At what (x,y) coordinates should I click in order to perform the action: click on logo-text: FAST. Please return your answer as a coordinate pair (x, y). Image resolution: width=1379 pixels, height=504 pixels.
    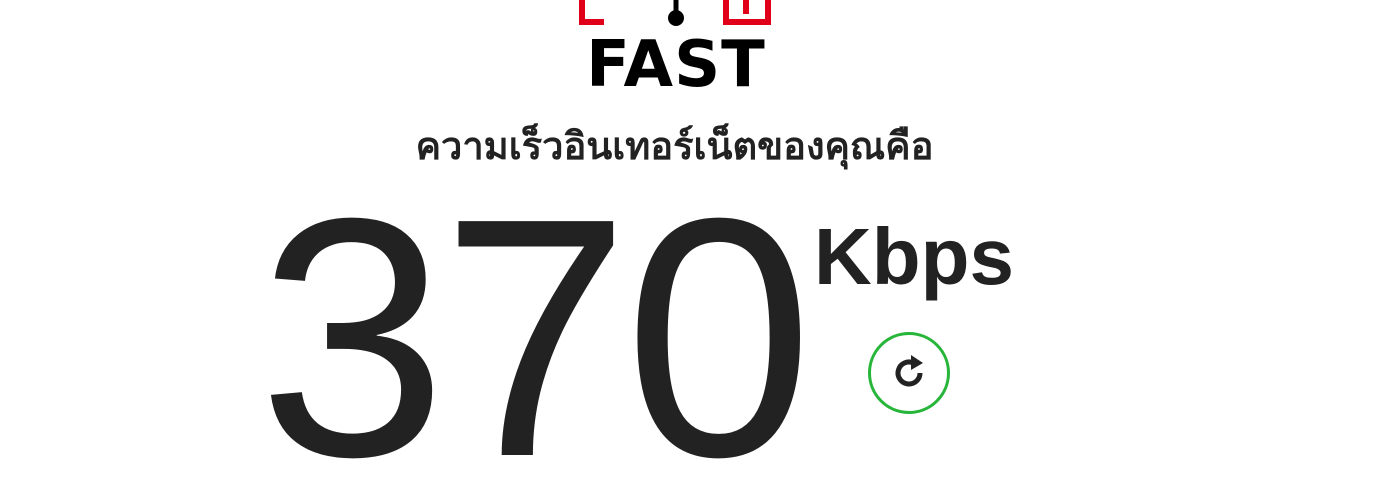
    Looking at the image, I should click on (676, 65).